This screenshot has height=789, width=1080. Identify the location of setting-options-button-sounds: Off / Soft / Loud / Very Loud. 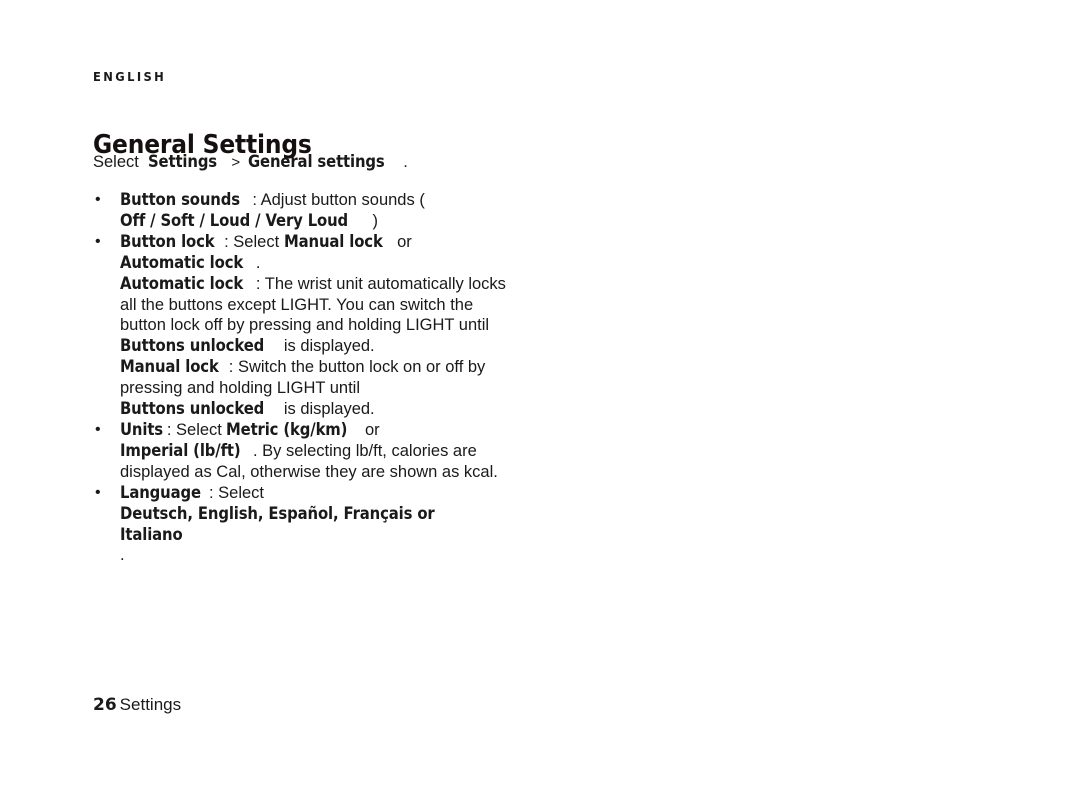
(234, 220).